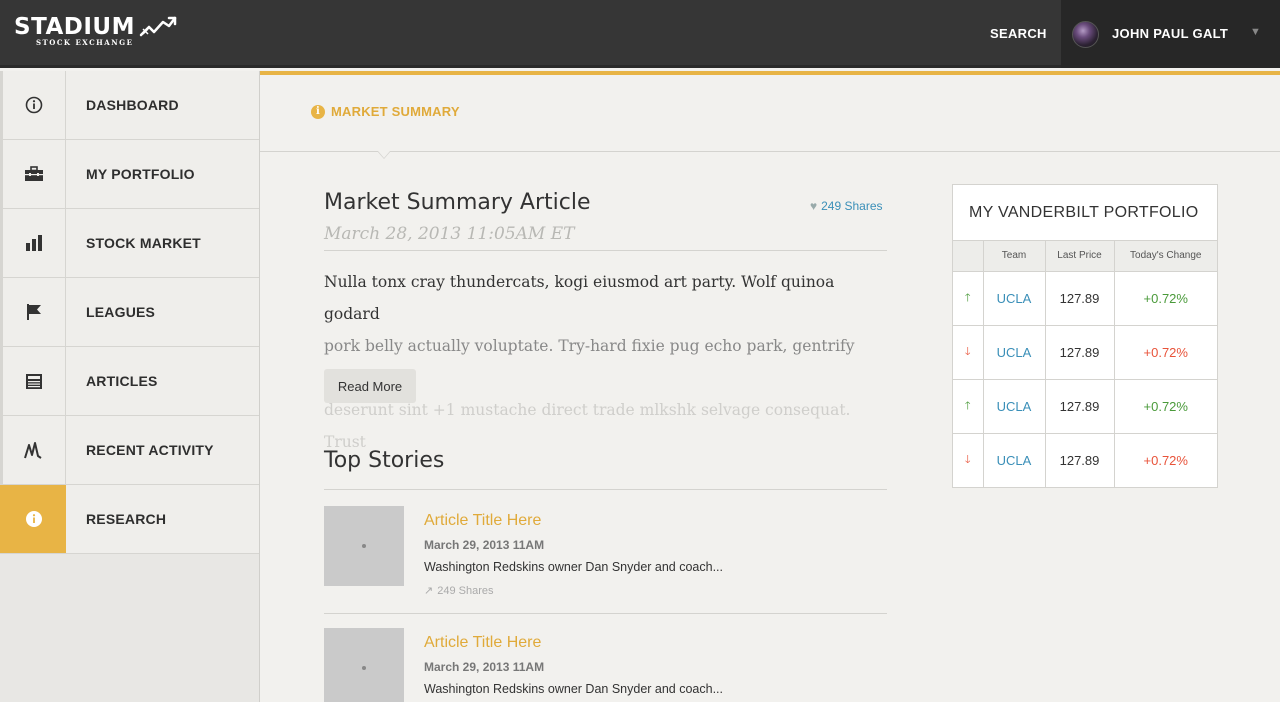 This screenshot has width=1280, height=702. What do you see at coordinates (74, 27) in the screenshot?
I see `logo-text: STADIUM` at bounding box center [74, 27].